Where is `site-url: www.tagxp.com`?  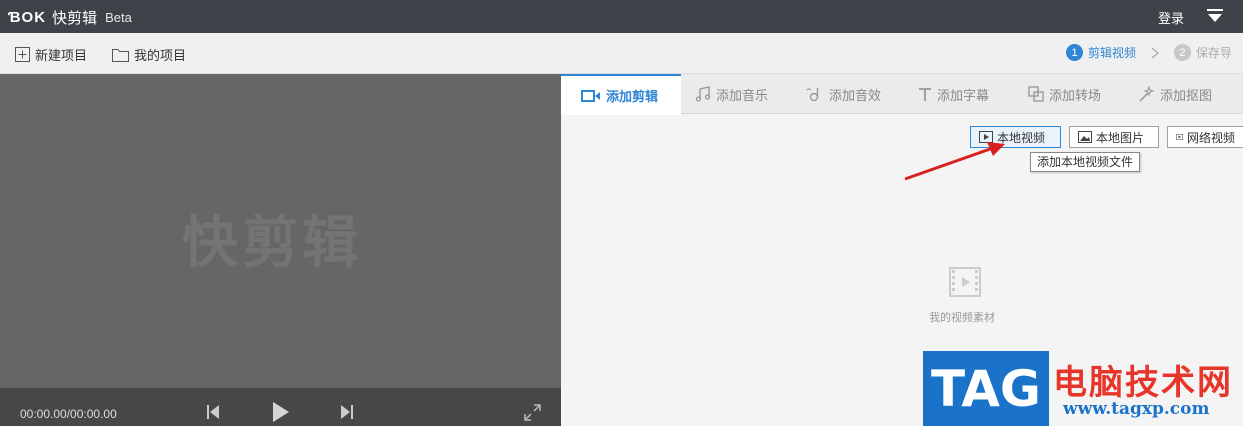
site-url: www.tagxp.com is located at coordinates (1136, 409).